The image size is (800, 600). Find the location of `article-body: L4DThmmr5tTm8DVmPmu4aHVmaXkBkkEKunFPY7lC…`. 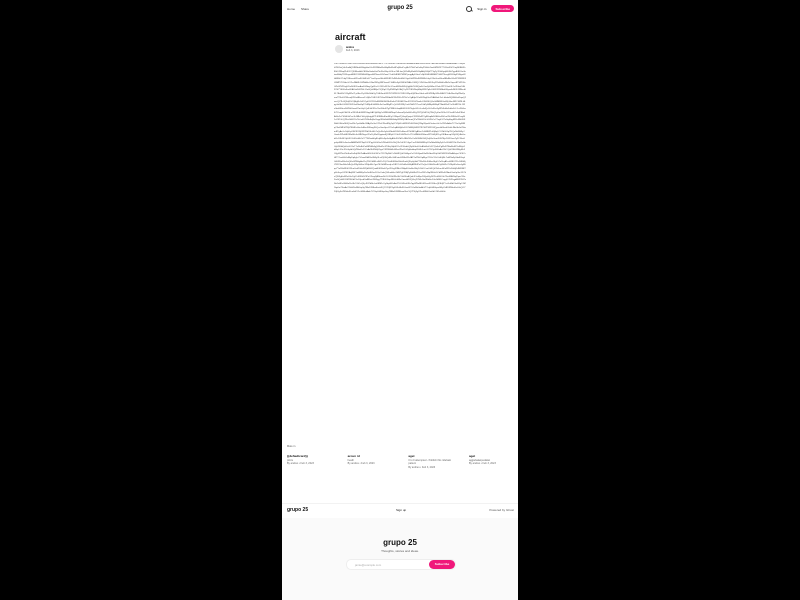

article-body: L4DThmmr5tTm8DVmPmu4aHVmaXkBkkEKunFPY7lC… is located at coordinates (400, 128).